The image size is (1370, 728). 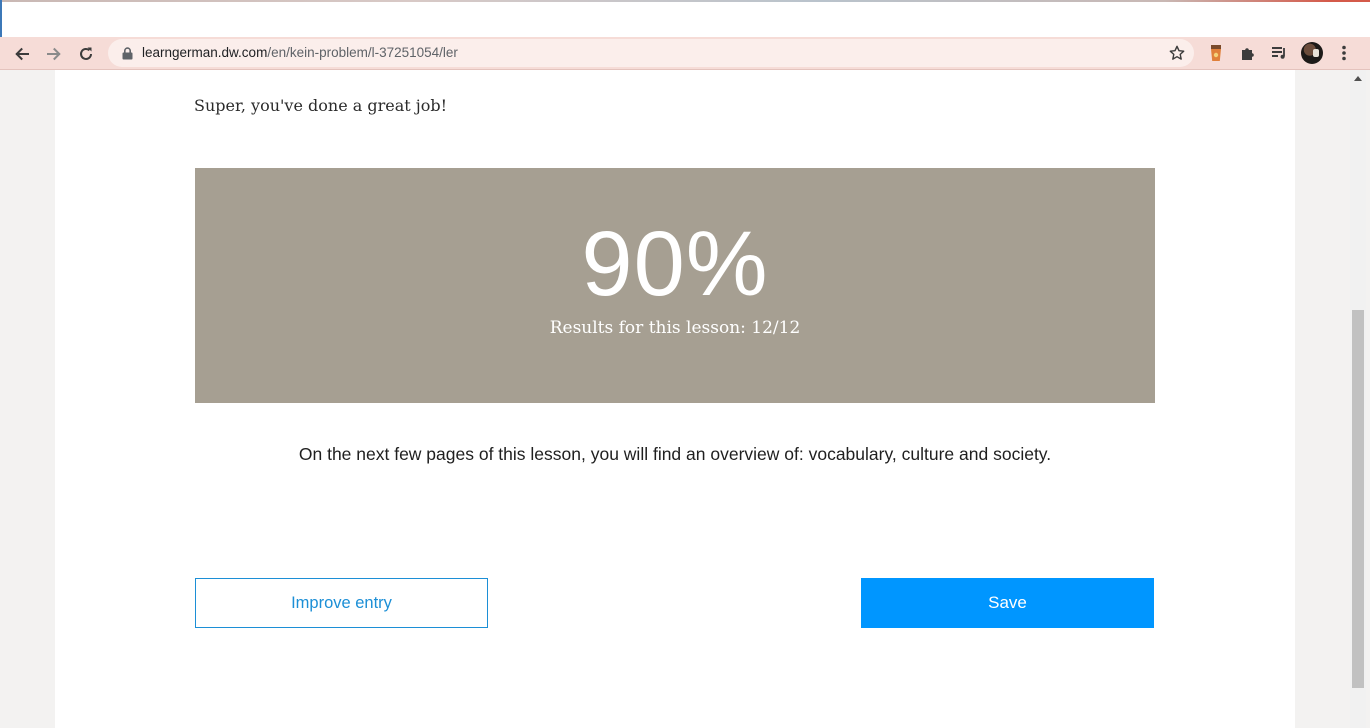 I want to click on lesson-result: Results for this lesson: 12/12, so click(x=675, y=328).